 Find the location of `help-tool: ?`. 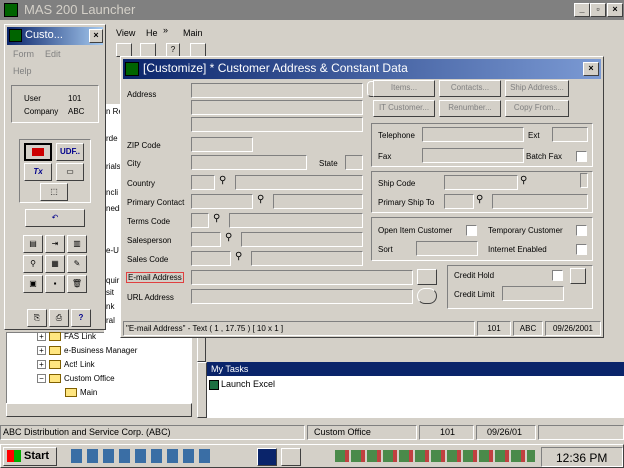

help-tool: ? is located at coordinates (81, 318).